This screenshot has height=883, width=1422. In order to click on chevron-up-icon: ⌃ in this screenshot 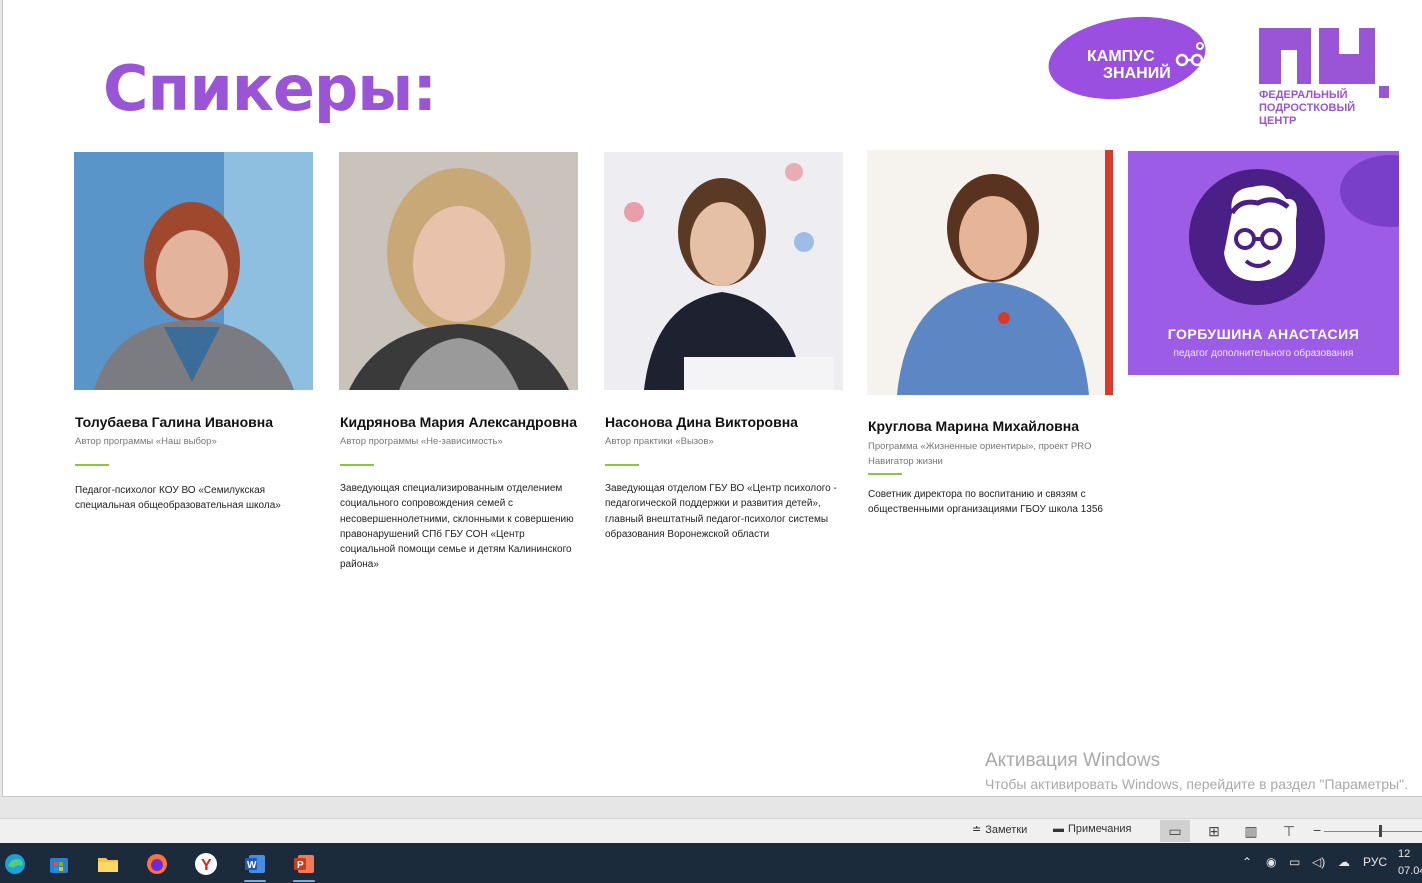, I will do `click(1247, 862)`.